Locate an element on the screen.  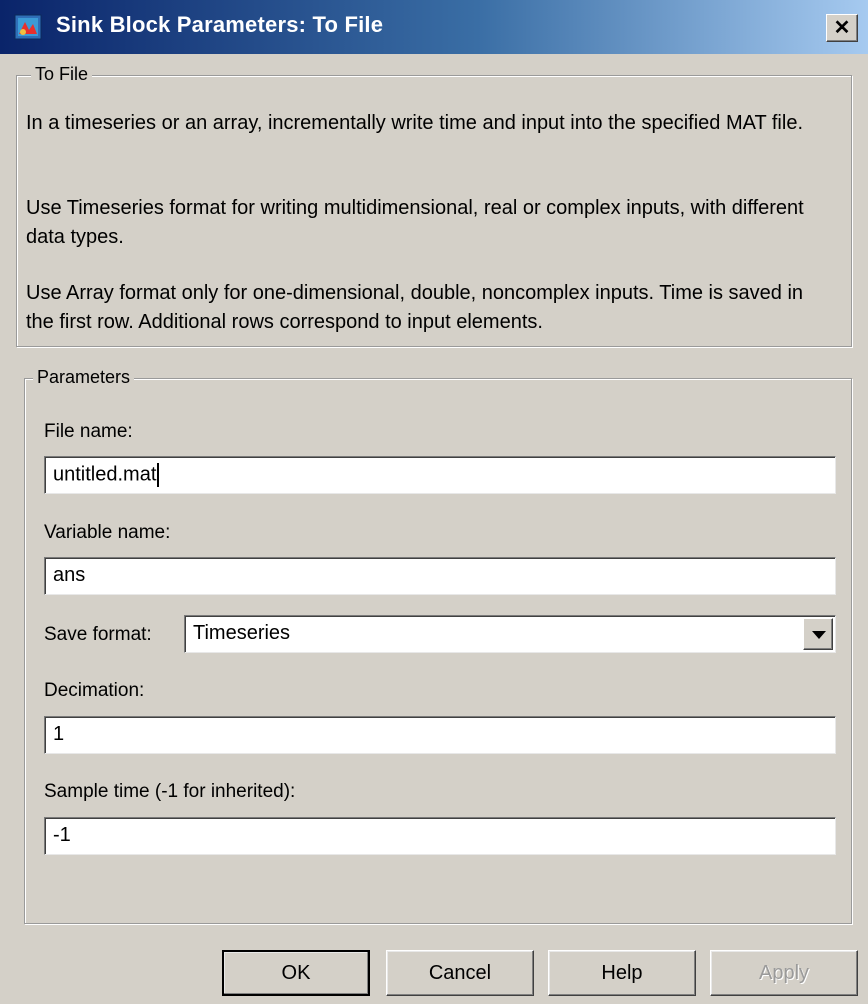
save-format-value: Timeseries is located at coordinates (242, 633).